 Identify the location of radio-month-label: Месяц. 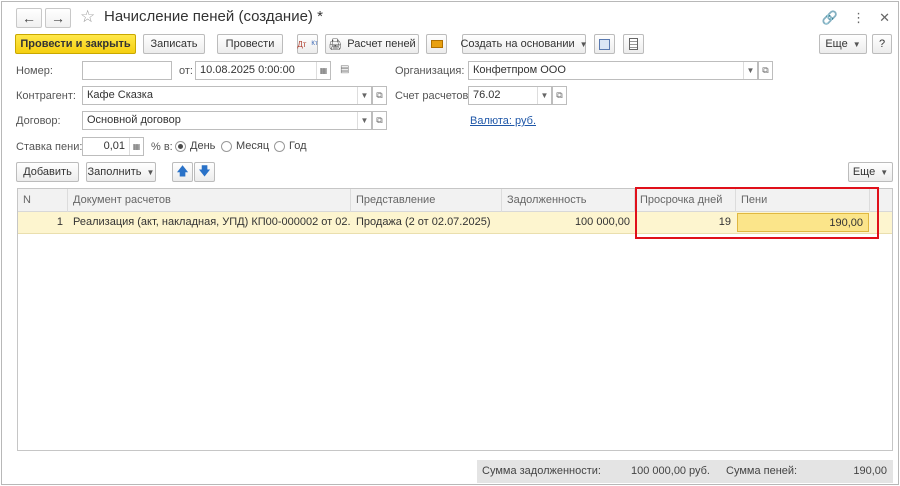
(253, 146).